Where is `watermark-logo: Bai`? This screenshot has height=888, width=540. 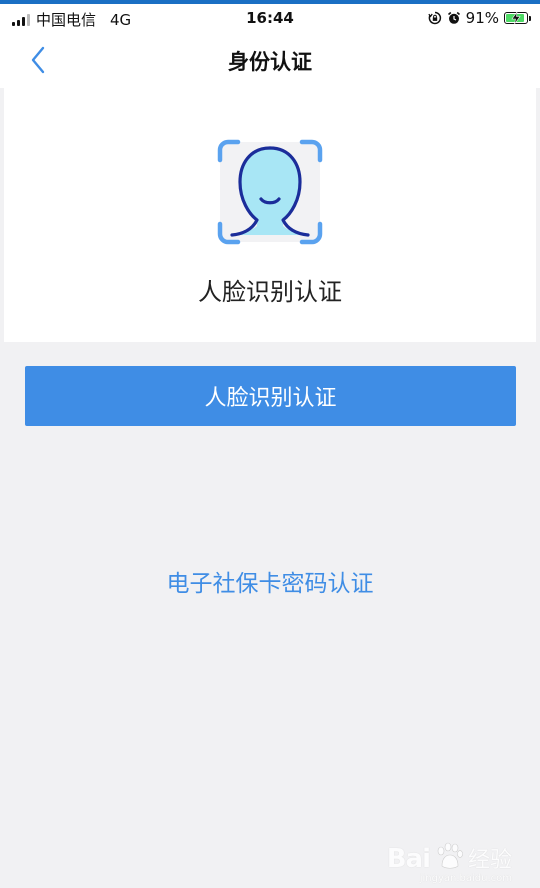
watermark-logo: Bai is located at coordinates (408, 859).